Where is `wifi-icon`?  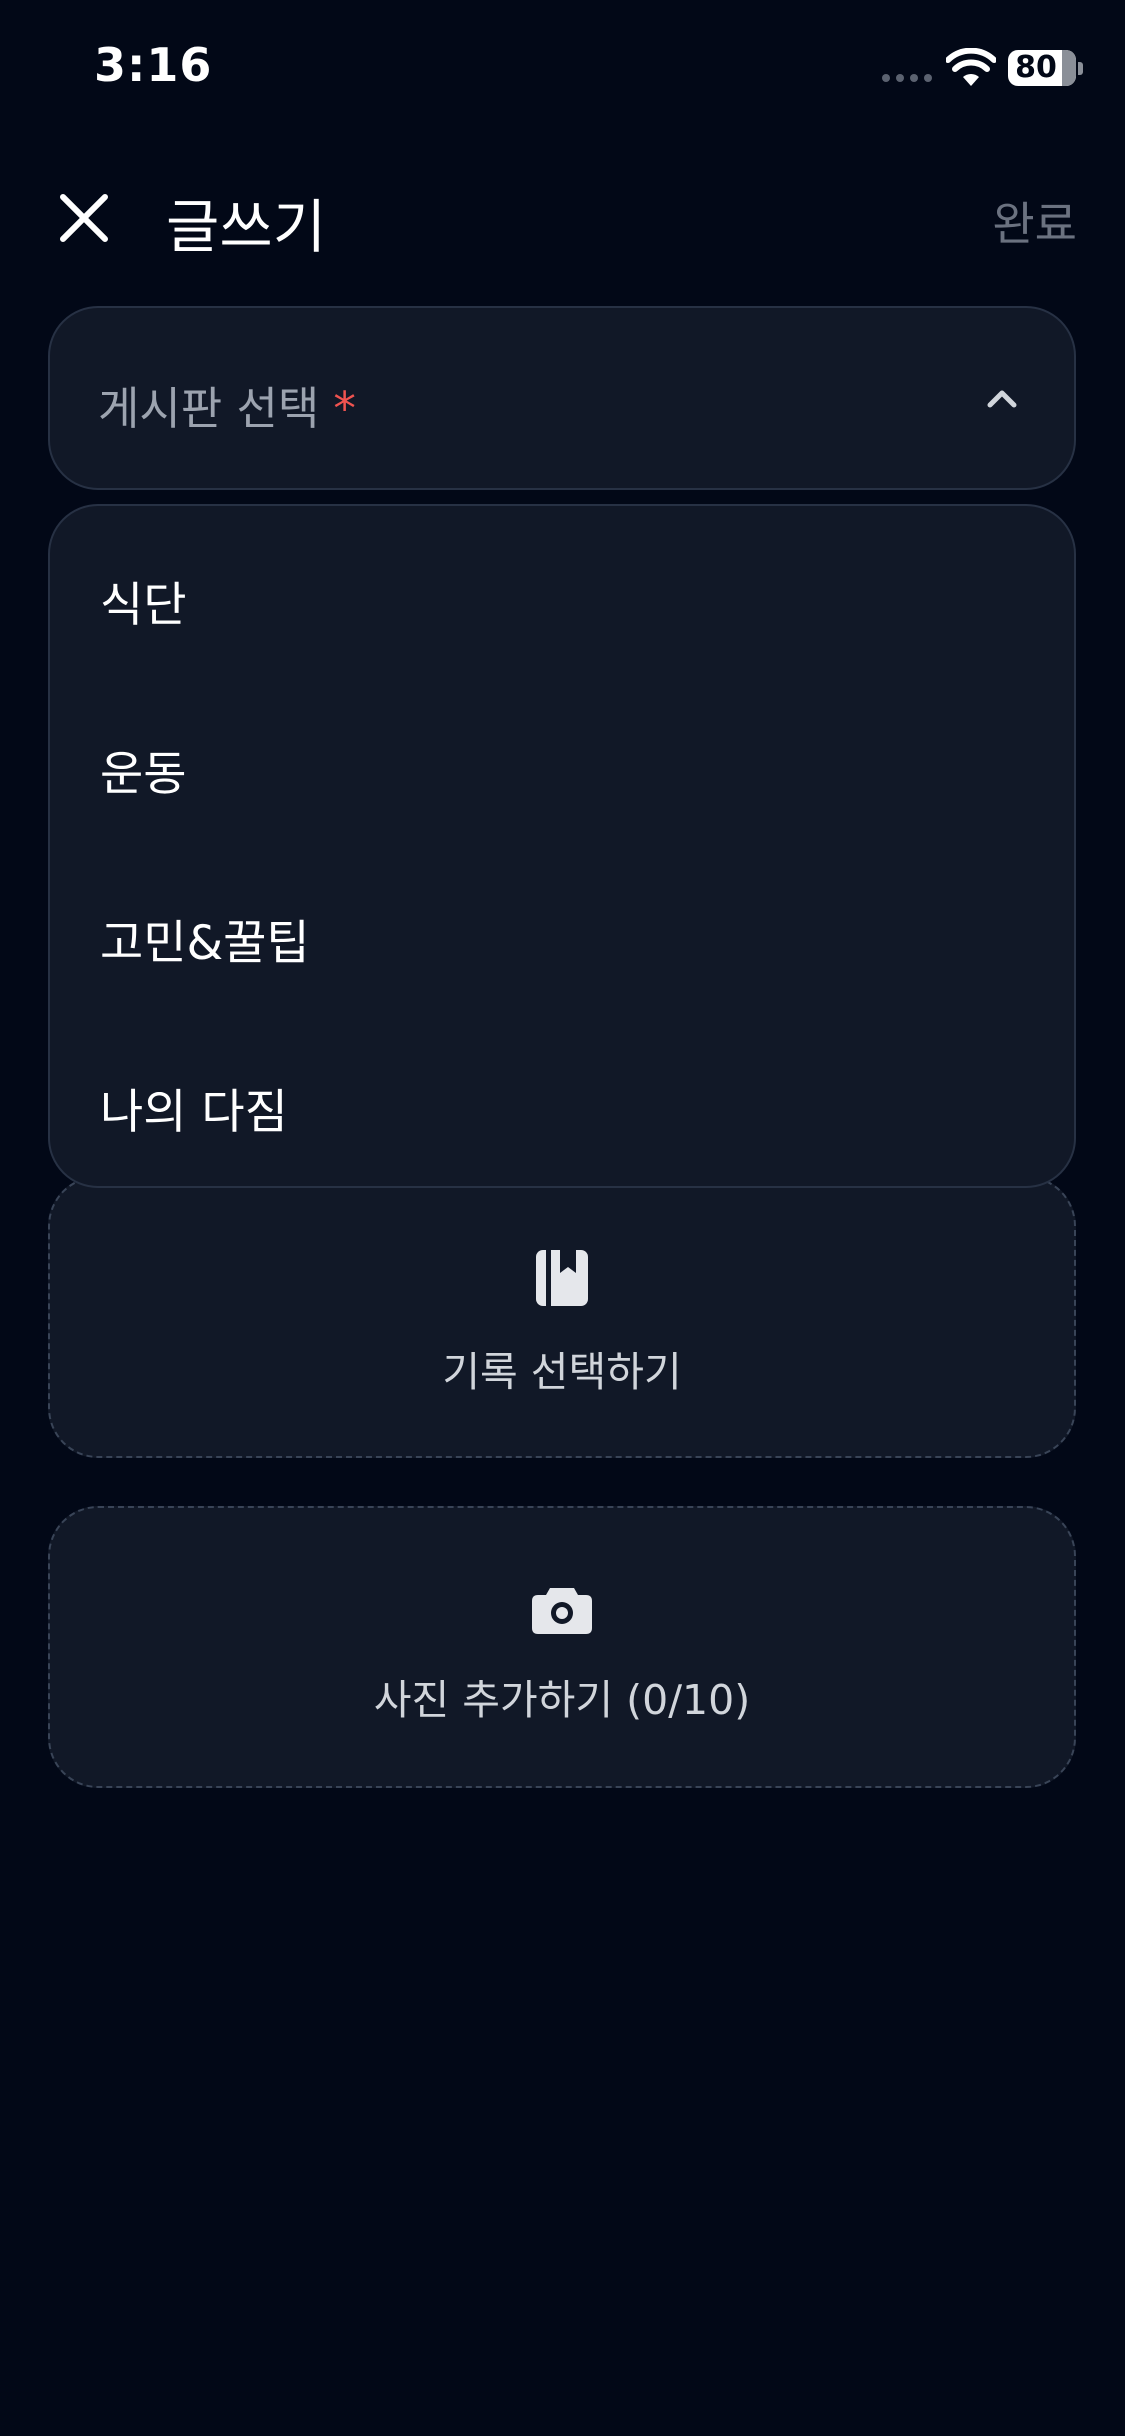
wifi-icon is located at coordinates (971, 67).